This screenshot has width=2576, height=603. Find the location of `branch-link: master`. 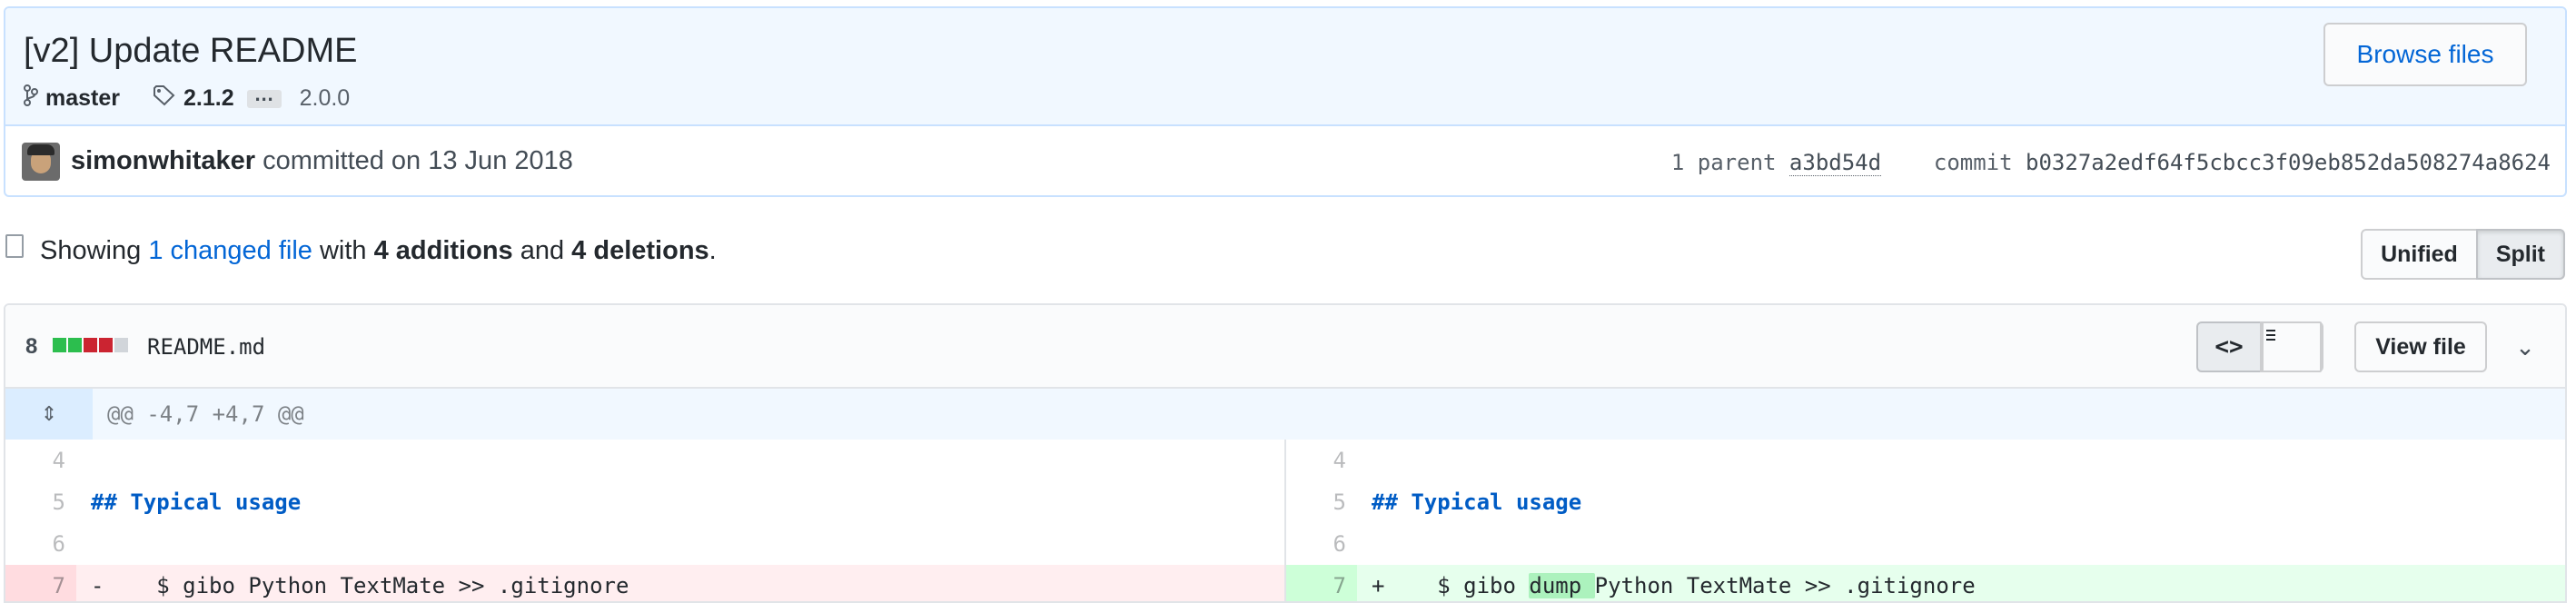

branch-link: master is located at coordinates (82, 99).